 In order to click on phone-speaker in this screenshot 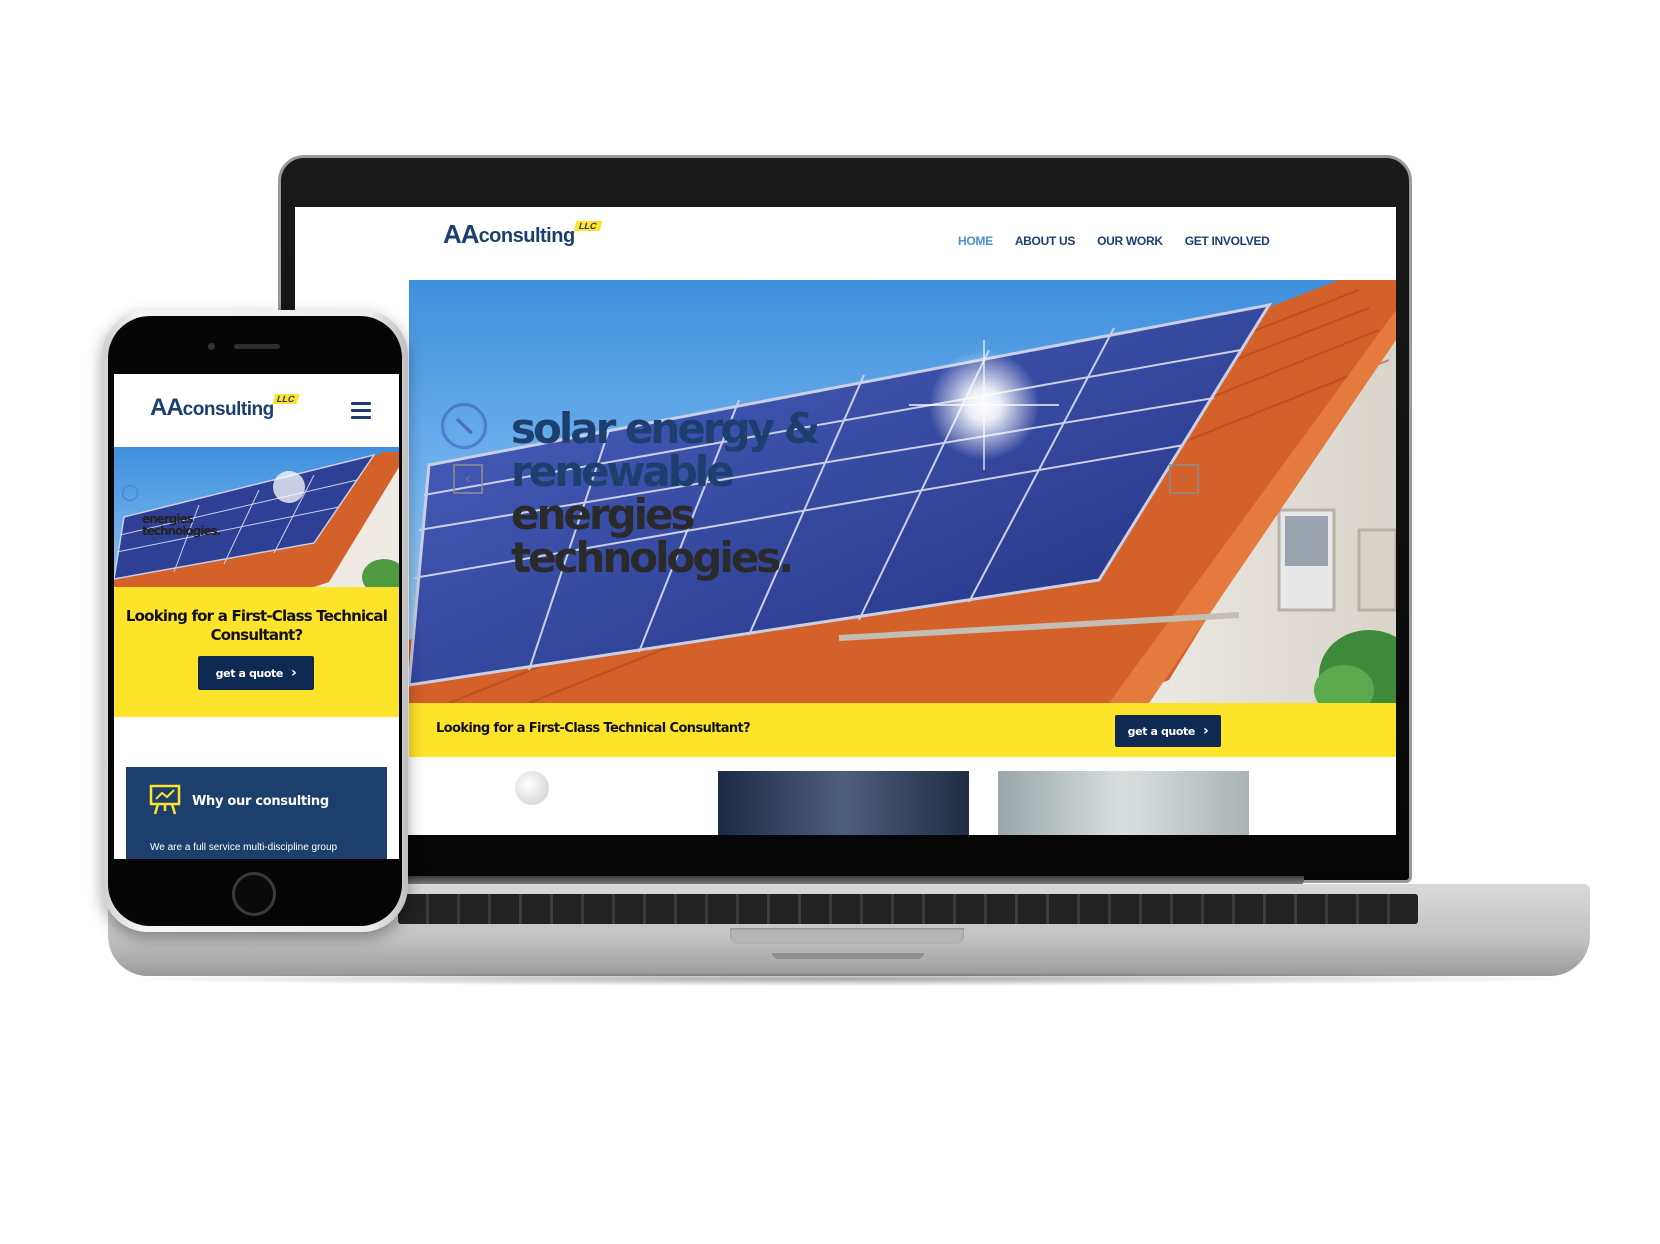, I will do `click(257, 346)`.